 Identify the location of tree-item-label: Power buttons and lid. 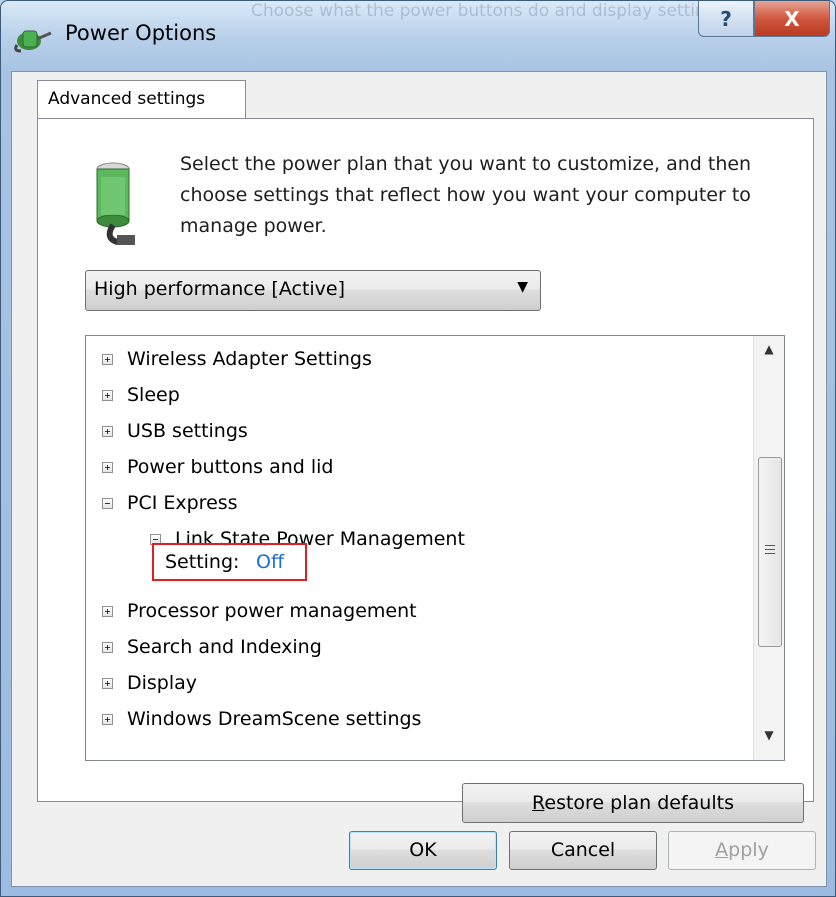
(230, 467).